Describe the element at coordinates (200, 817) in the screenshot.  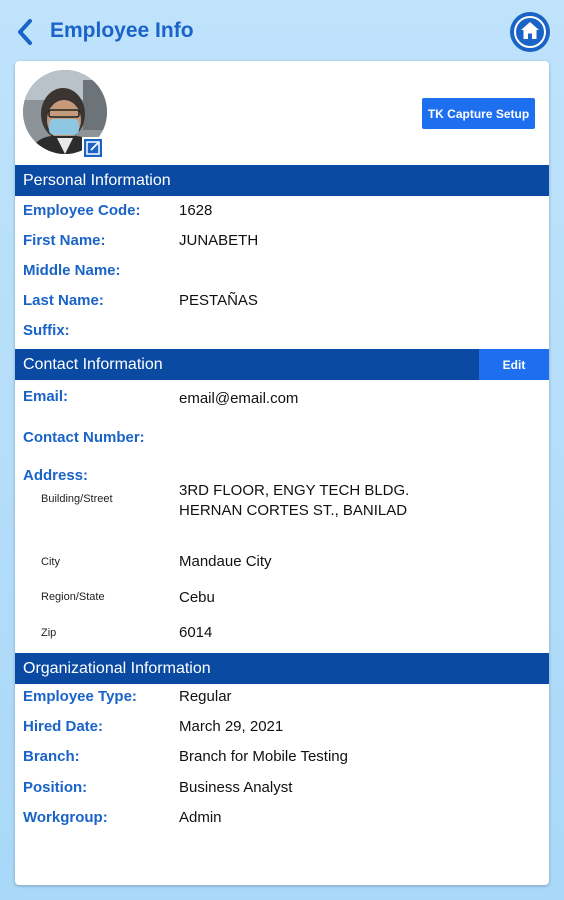
I see `field-value-workgroup: Admin` at that location.